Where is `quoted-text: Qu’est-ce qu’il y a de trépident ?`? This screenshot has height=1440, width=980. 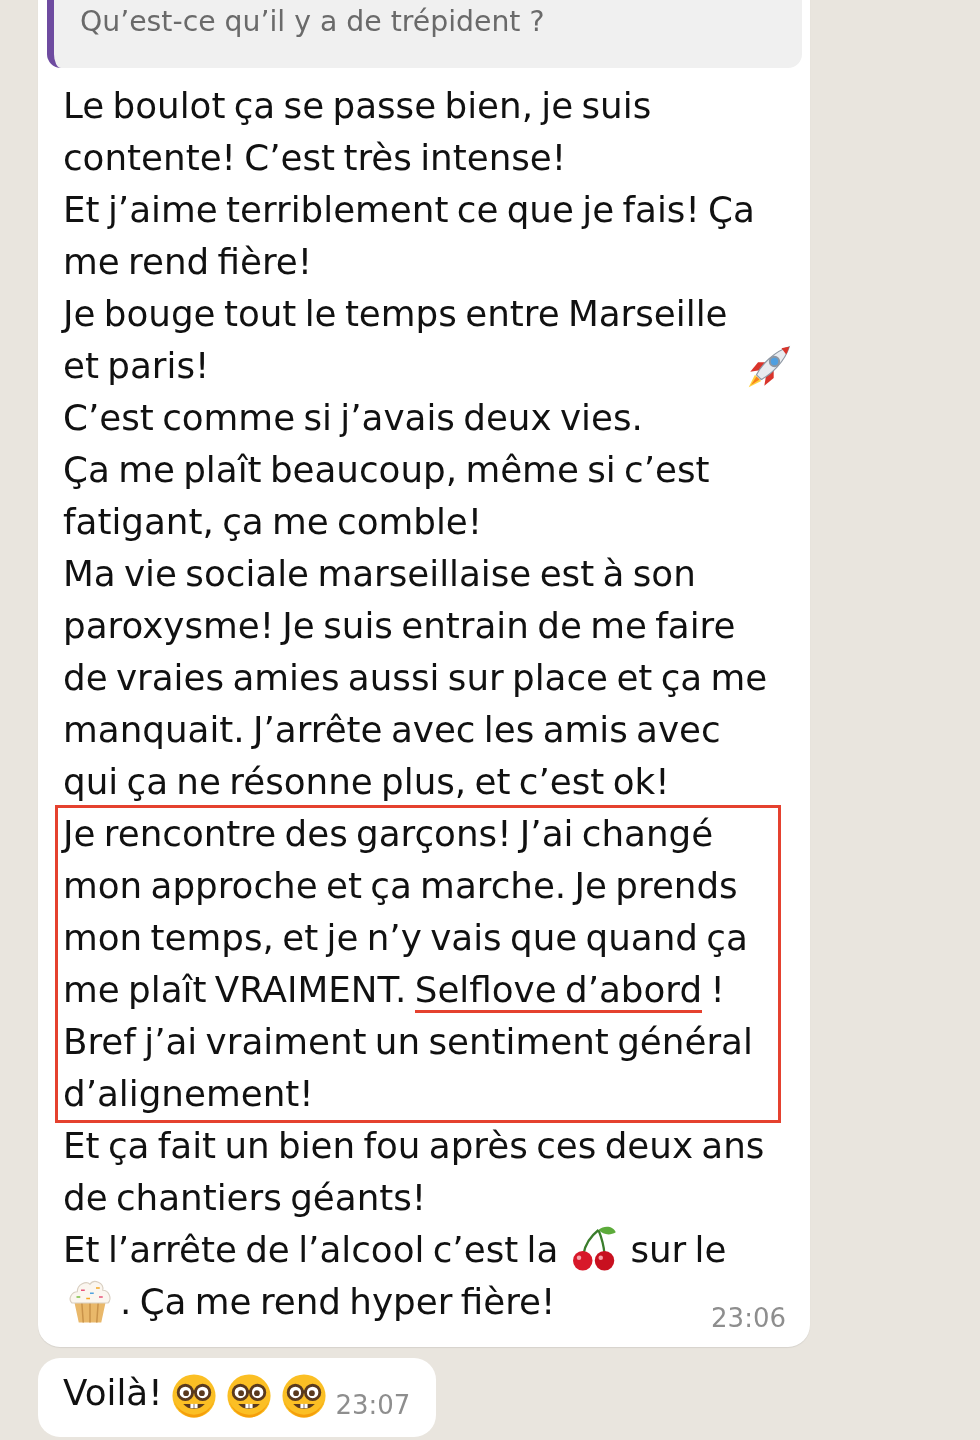
quoted-text: Qu’est-ce qu’il y a de trépident ? is located at coordinates (313, 22).